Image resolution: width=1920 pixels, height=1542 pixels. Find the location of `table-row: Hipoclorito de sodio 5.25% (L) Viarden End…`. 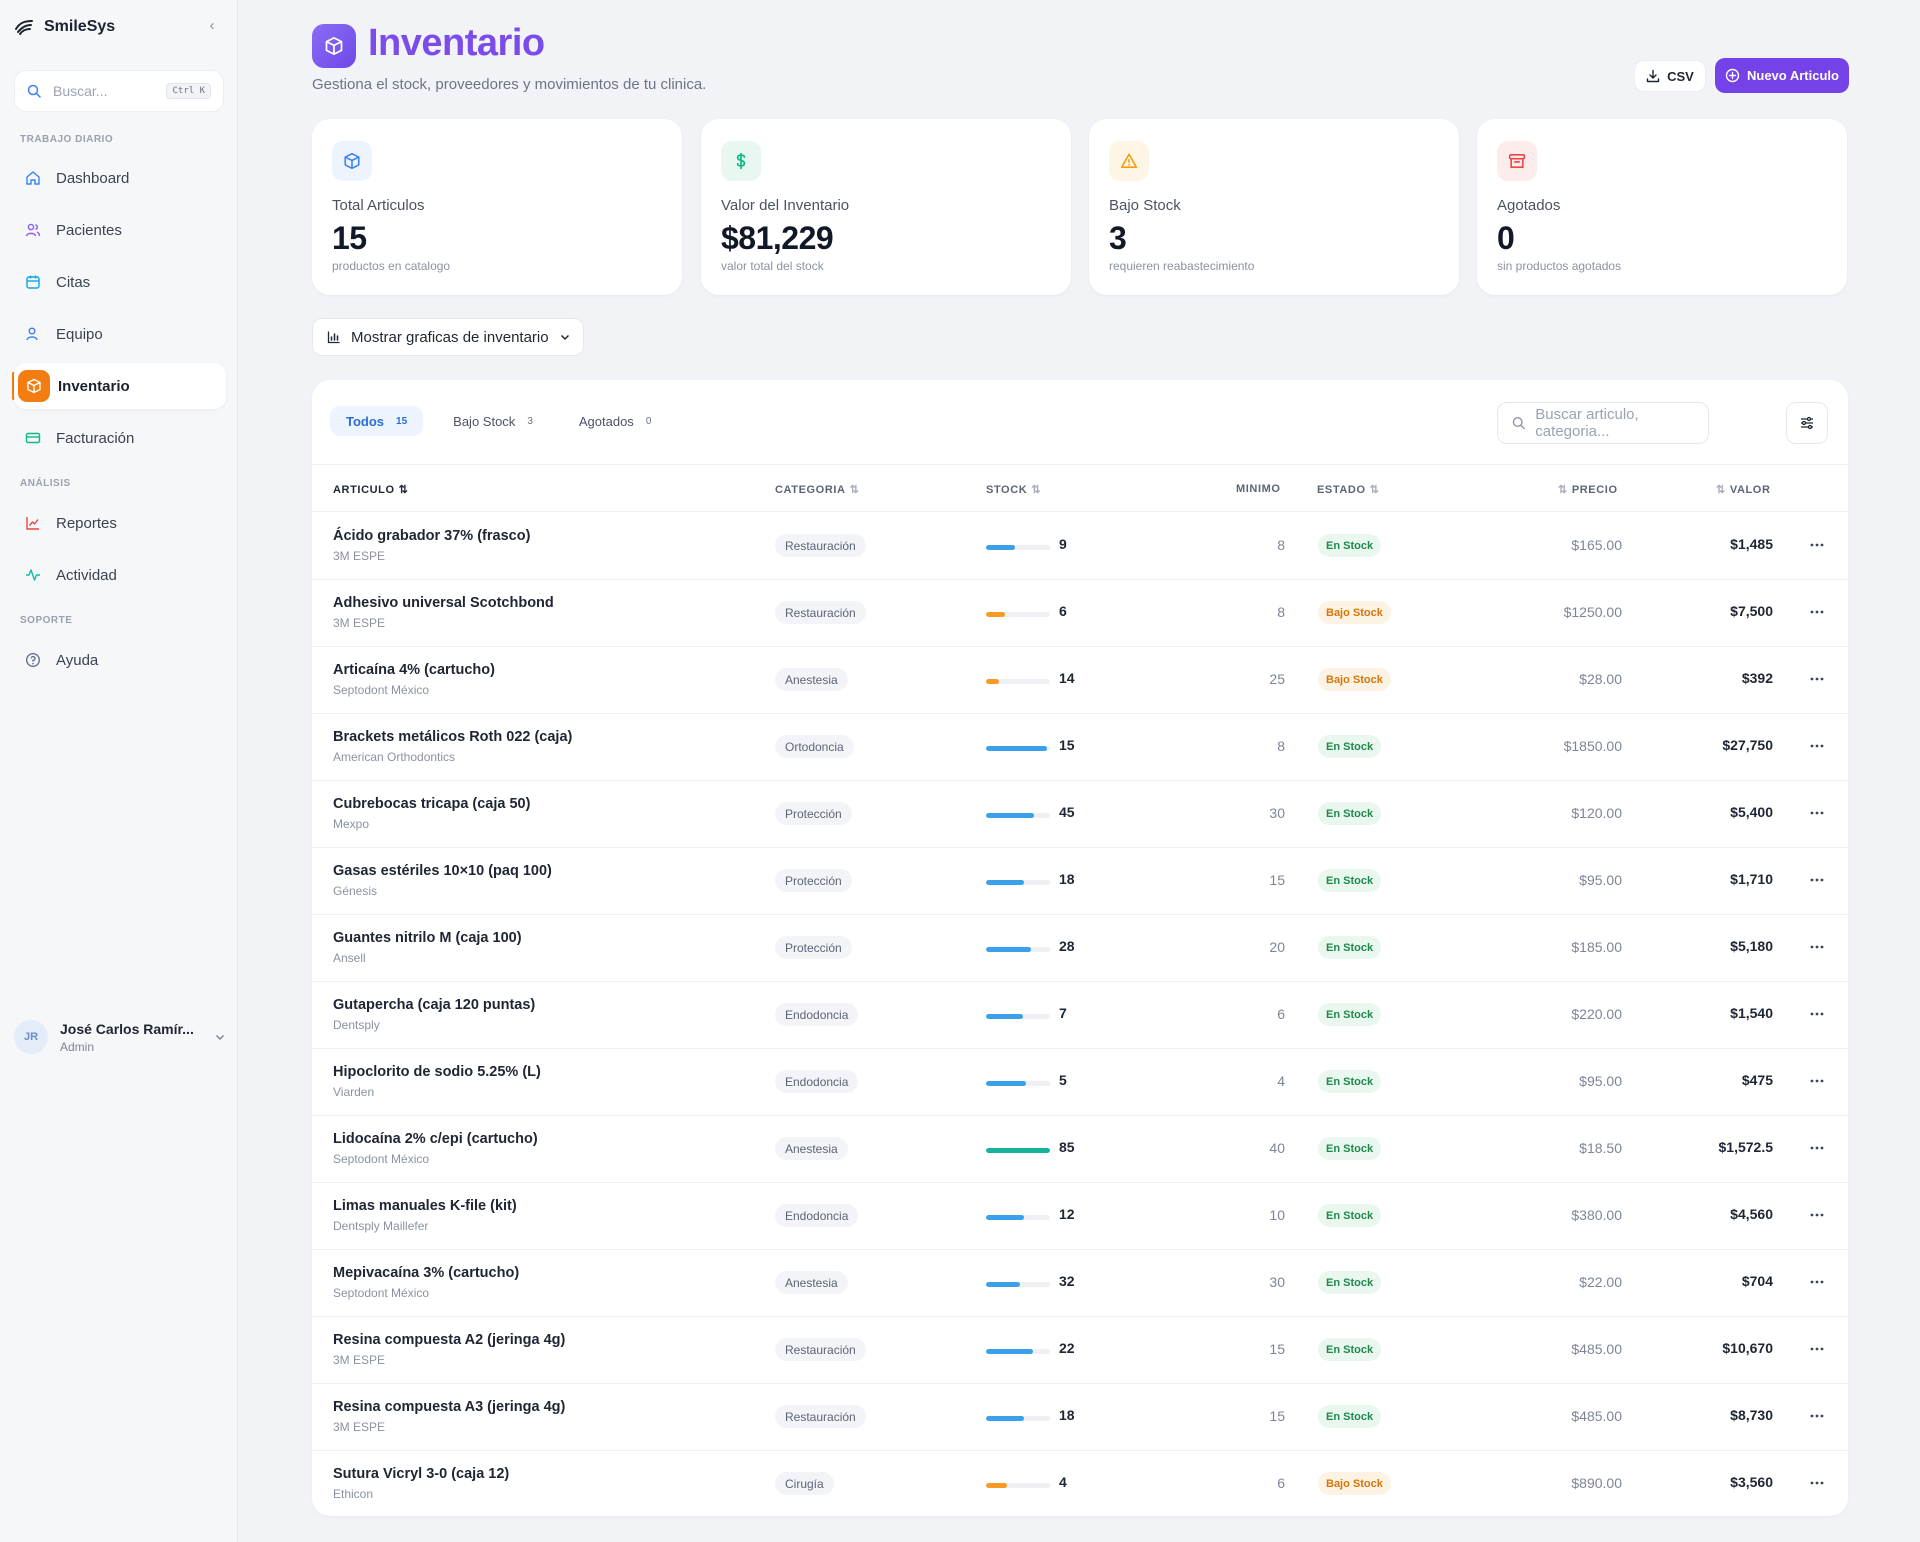

table-row: Hipoclorito de sodio 5.25% (L) Viarden End… is located at coordinates (1080, 1082).